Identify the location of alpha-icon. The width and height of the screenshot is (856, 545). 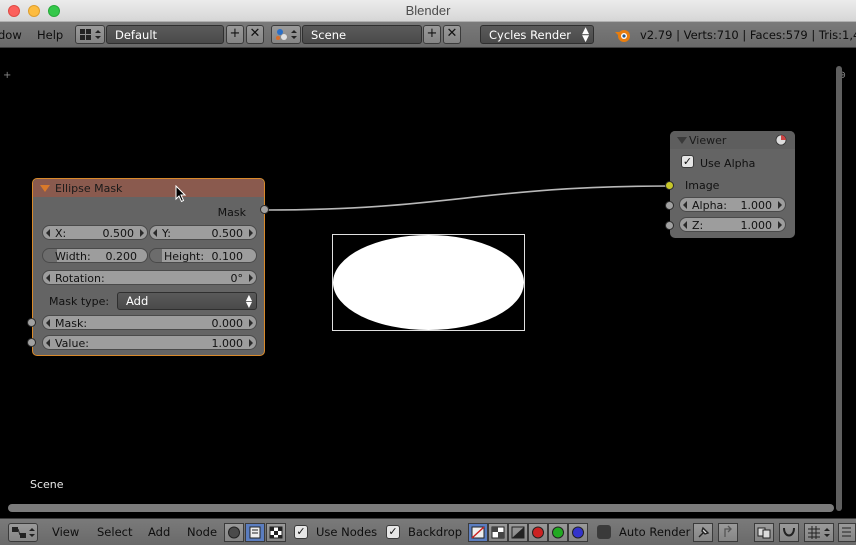
(518, 532).